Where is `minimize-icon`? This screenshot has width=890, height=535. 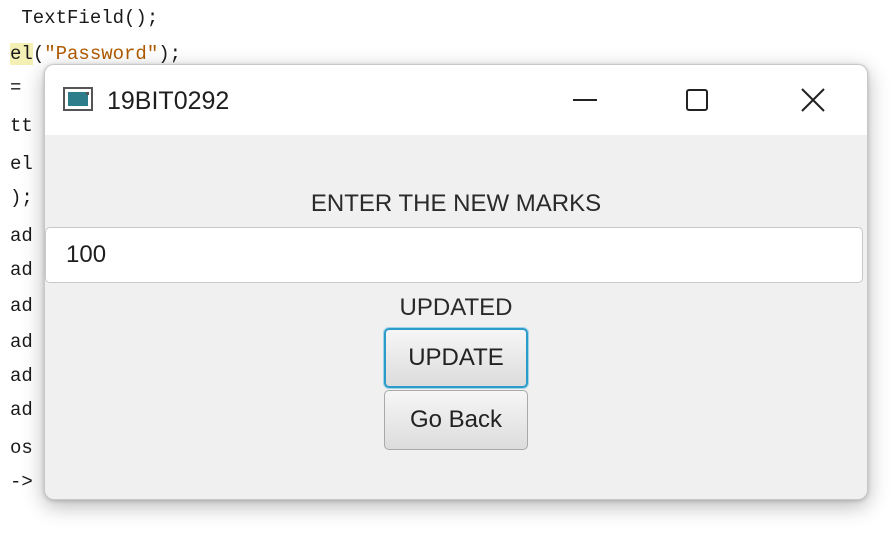 minimize-icon is located at coordinates (585, 100).